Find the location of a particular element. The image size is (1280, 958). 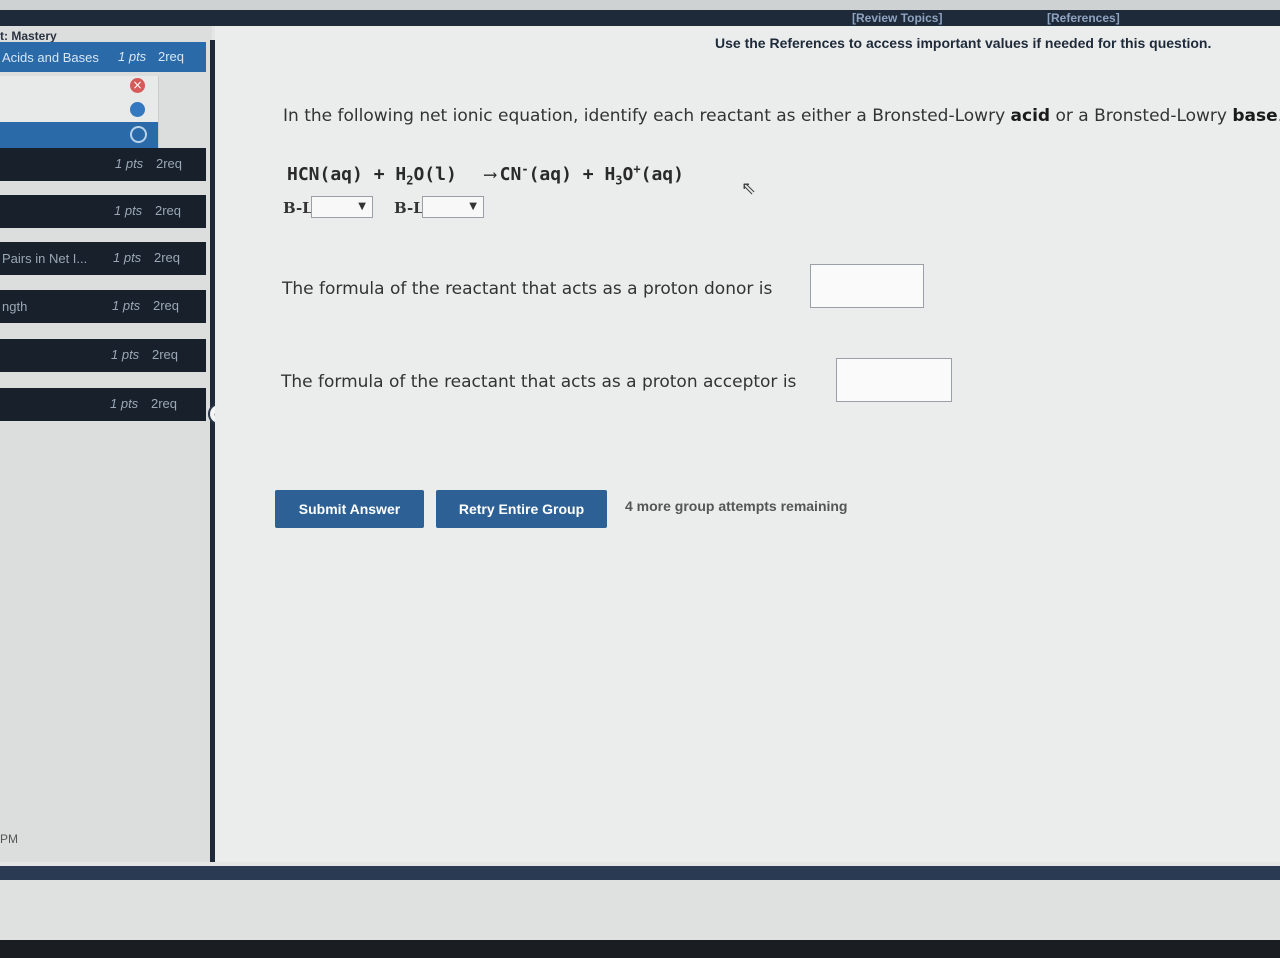

sidebar-item-strength: ngth 1 pts 2req is located at coordinates (103, 306).